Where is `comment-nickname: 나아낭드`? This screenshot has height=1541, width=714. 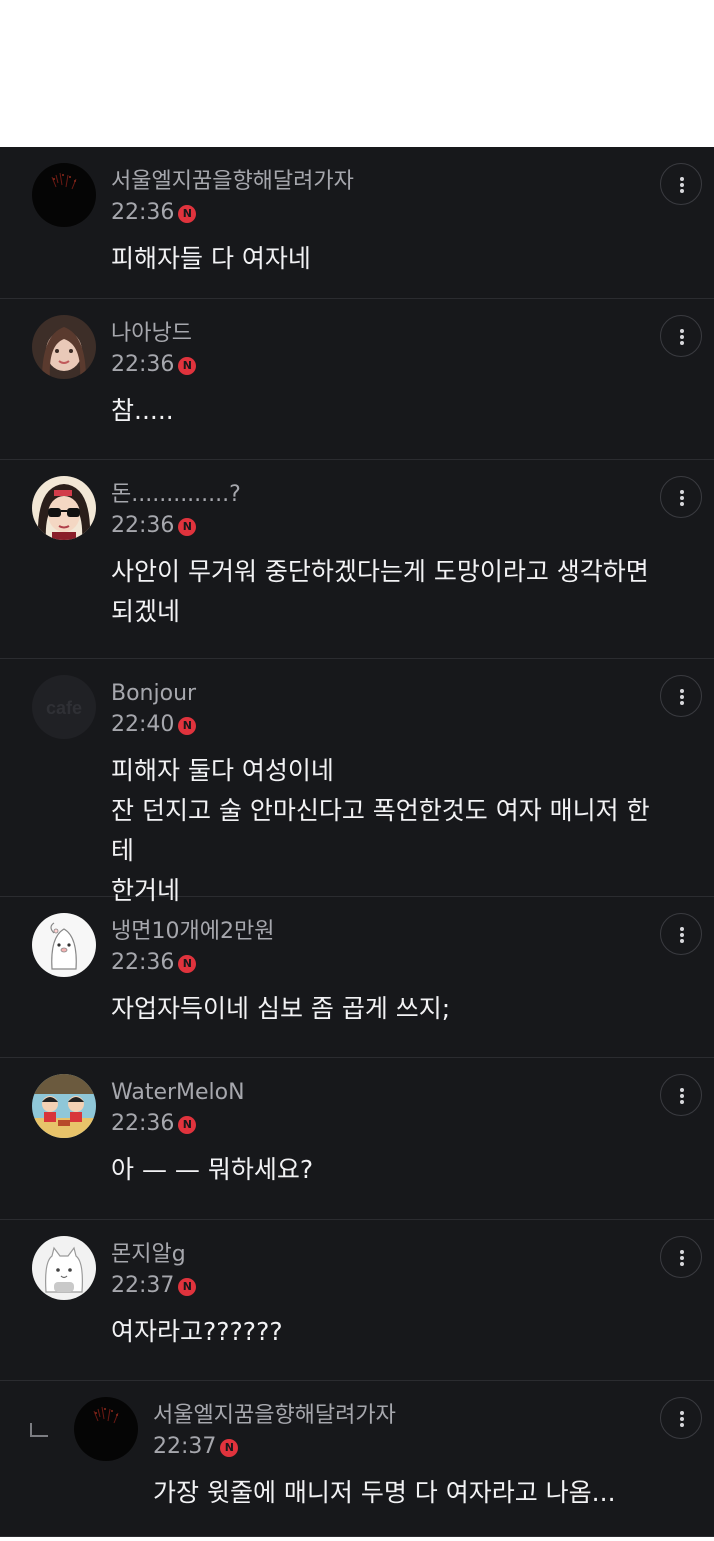
comment-nickname: 나아낭드 is located at coordinates (151, 334).